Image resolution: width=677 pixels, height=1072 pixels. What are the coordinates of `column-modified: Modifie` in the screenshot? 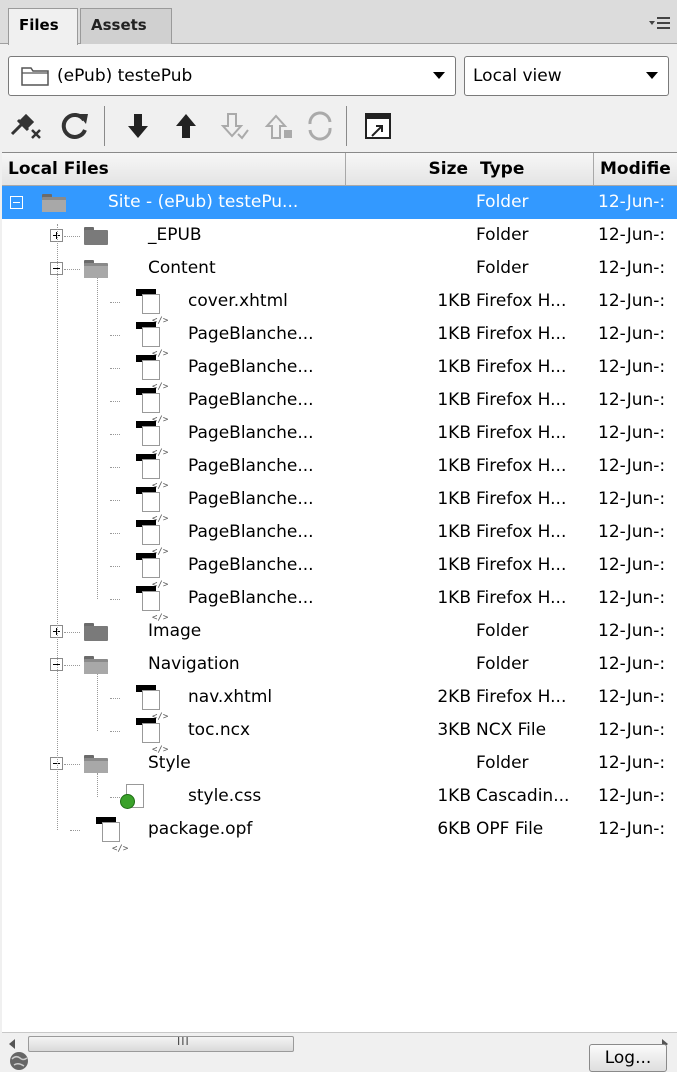 It's located at (635, 169).